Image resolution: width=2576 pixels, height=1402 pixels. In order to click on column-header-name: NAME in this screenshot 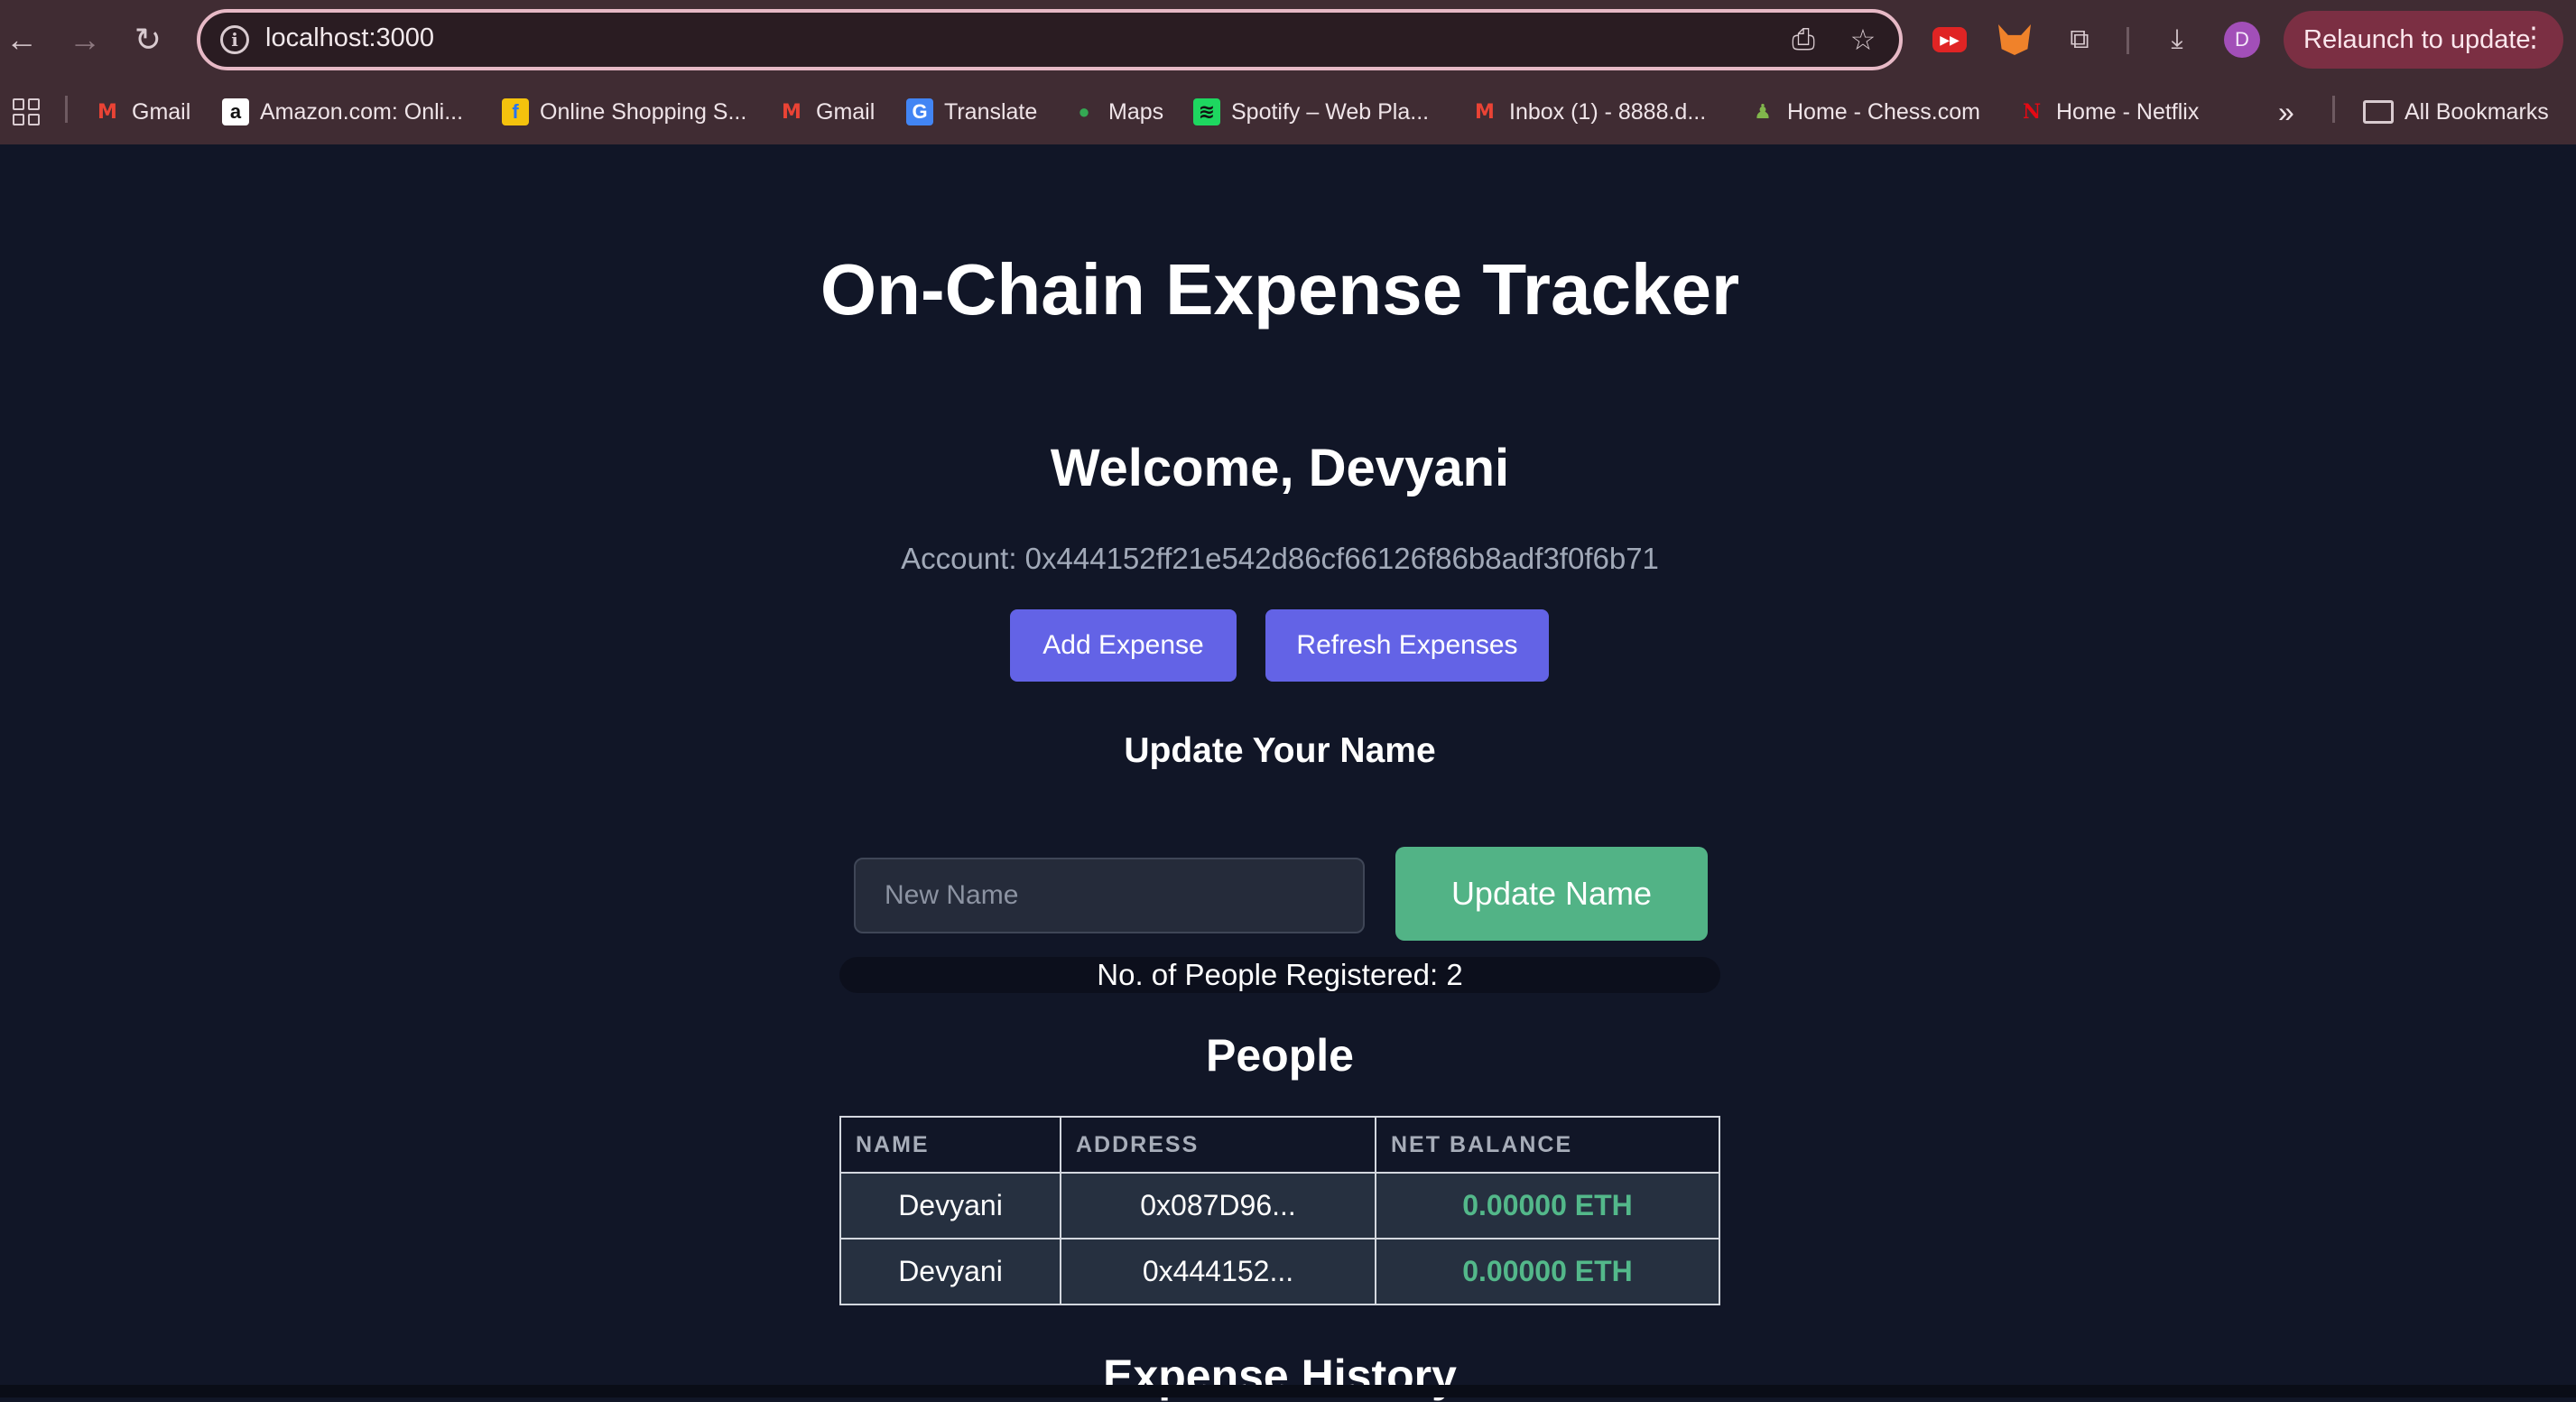, I will do `click(950, 1145)`.